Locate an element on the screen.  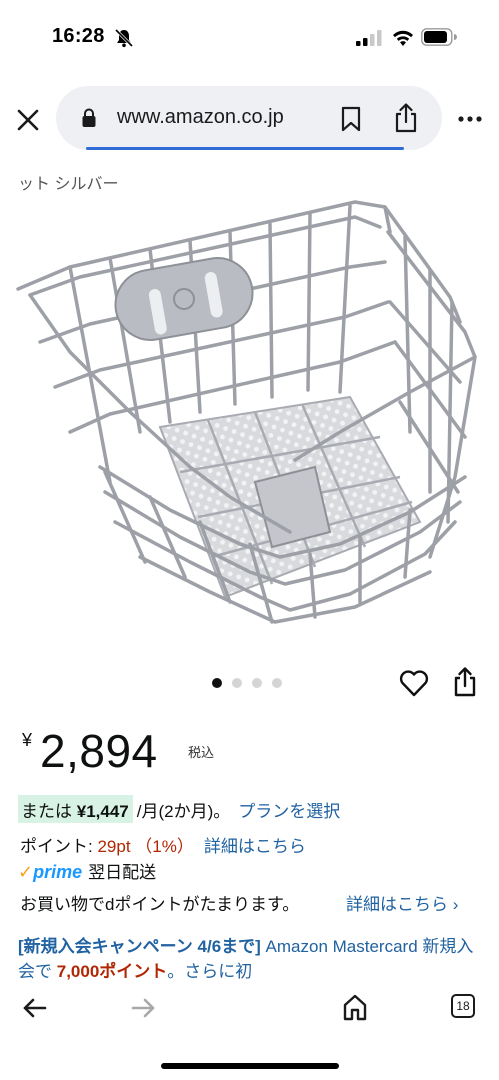
dpoint-detail-link: 詳細はこちら › is located at coordinates (402, 902).